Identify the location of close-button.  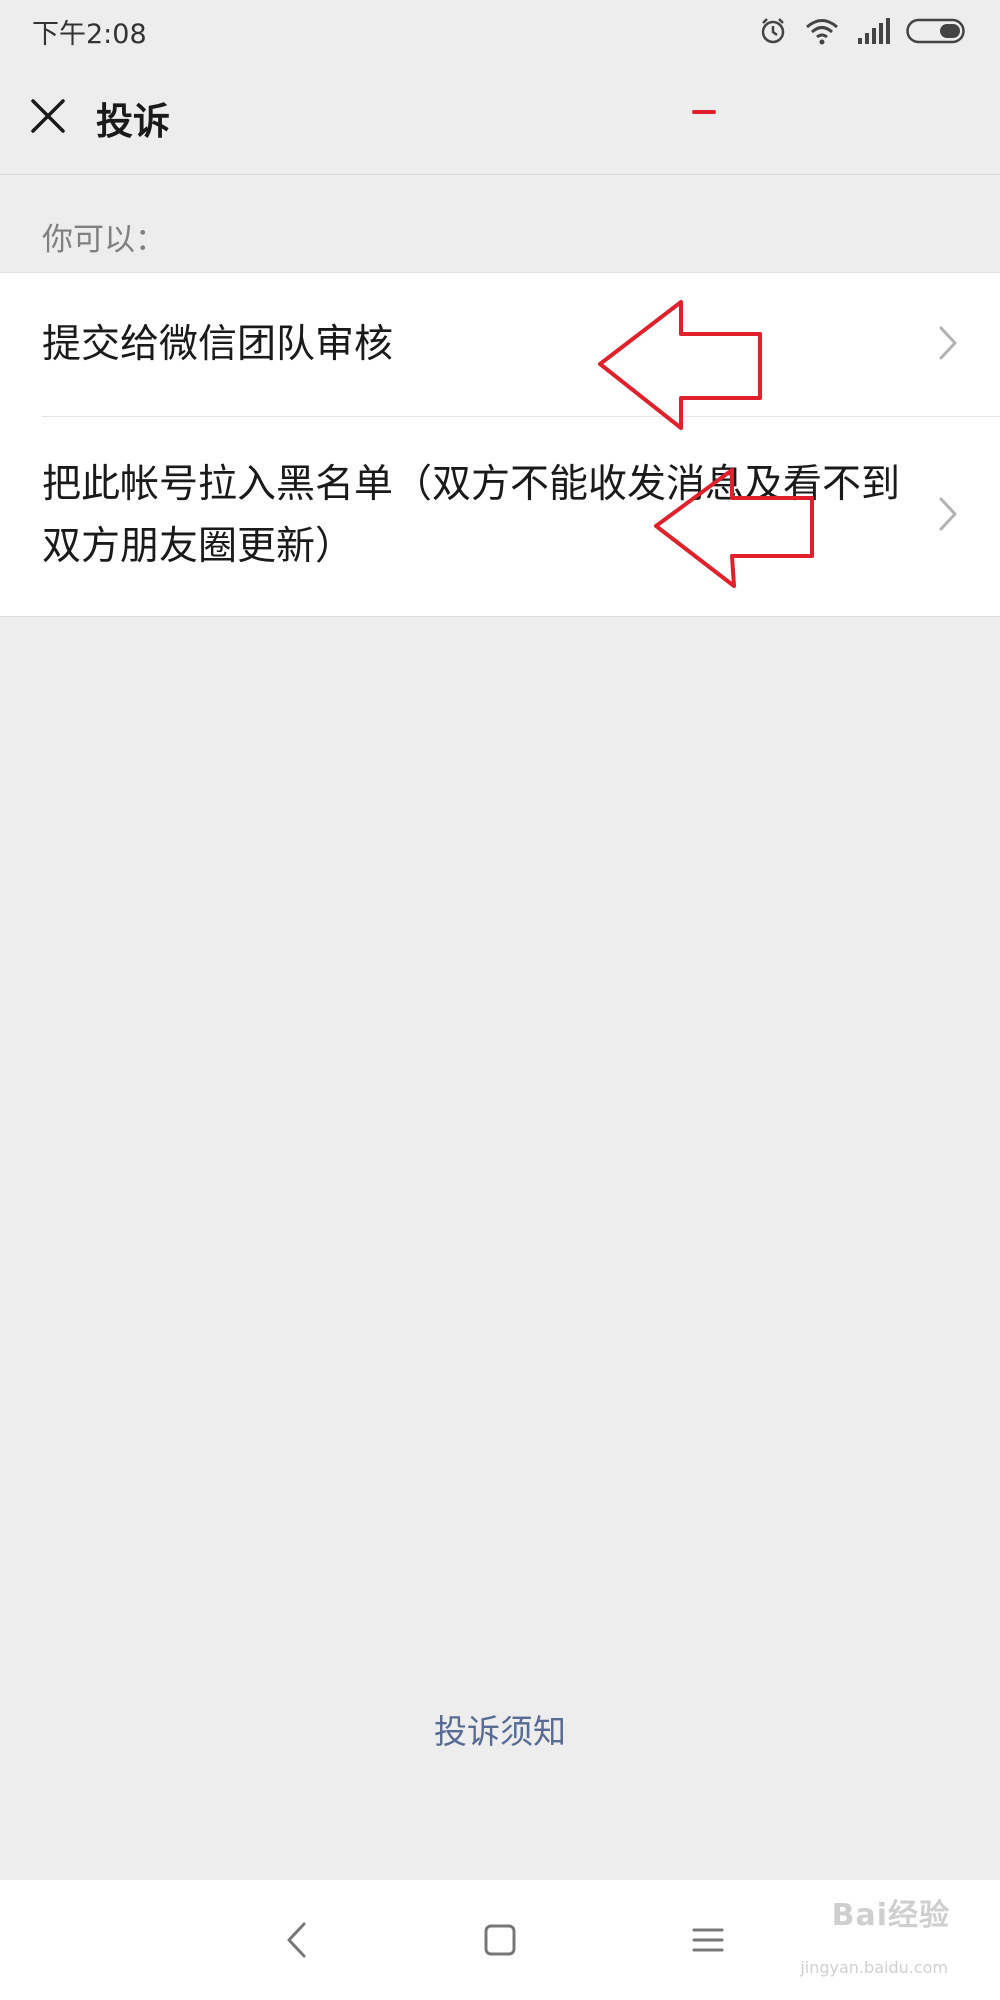
(48, 118).